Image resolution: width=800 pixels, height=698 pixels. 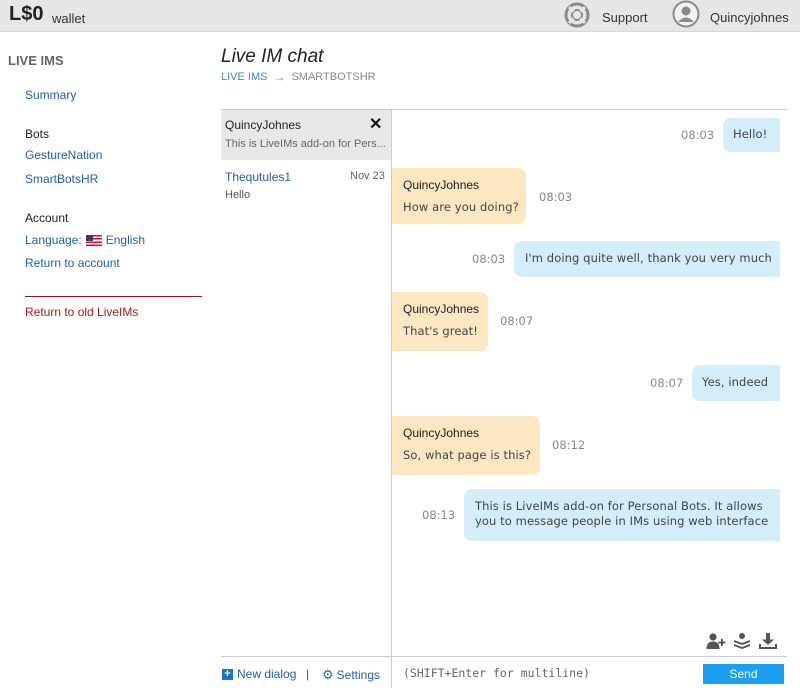 What do you see at coordinates (440, 331) in the screenshot?
I see `message-text: That's great!` at bounding box center [440, 331].